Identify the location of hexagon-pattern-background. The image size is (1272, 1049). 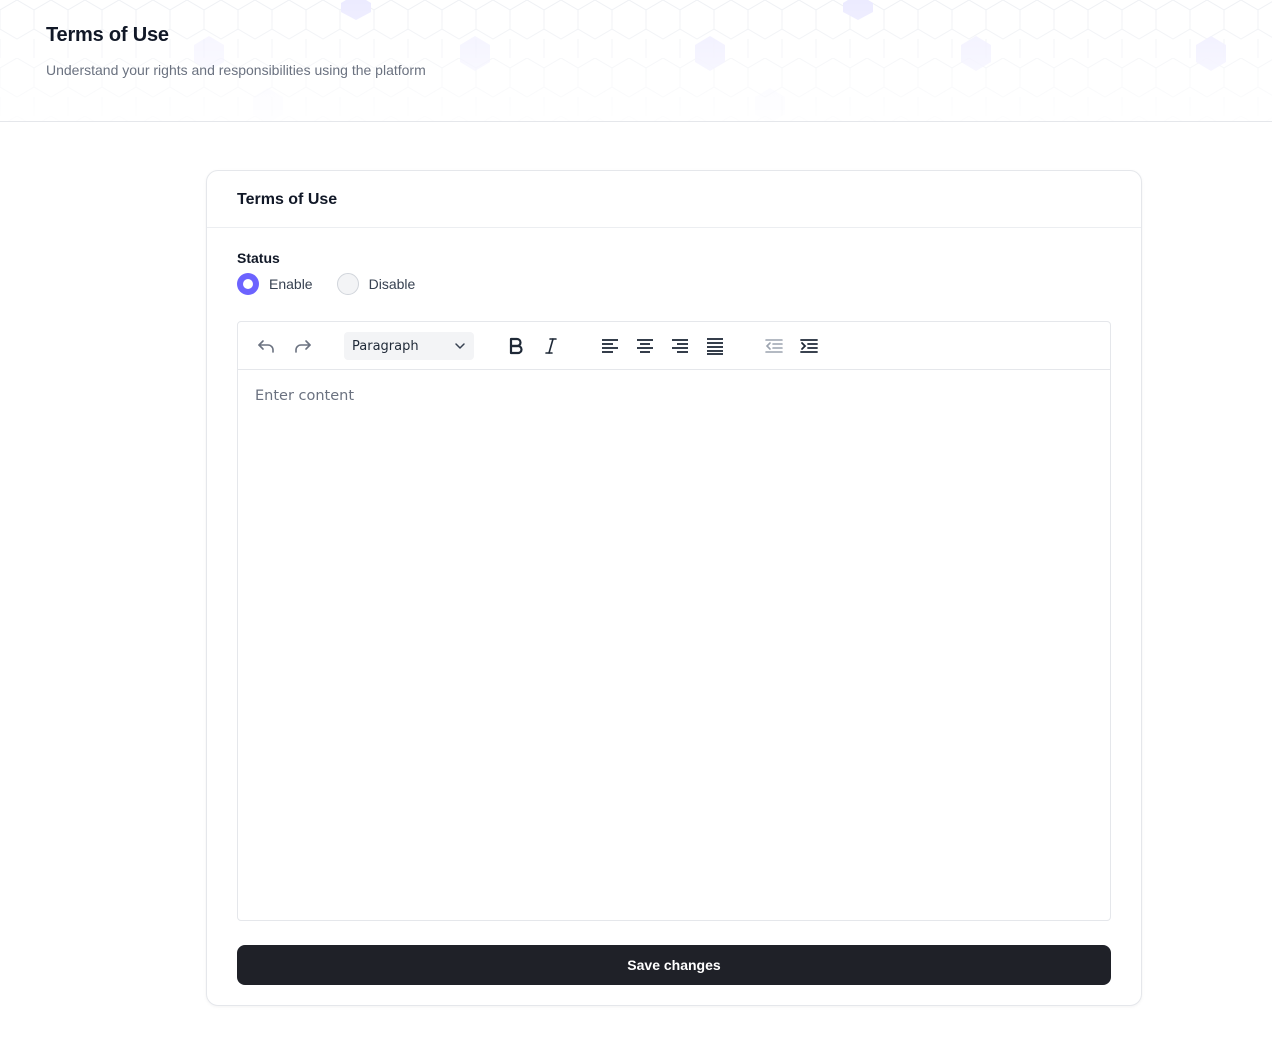
(636, 60).